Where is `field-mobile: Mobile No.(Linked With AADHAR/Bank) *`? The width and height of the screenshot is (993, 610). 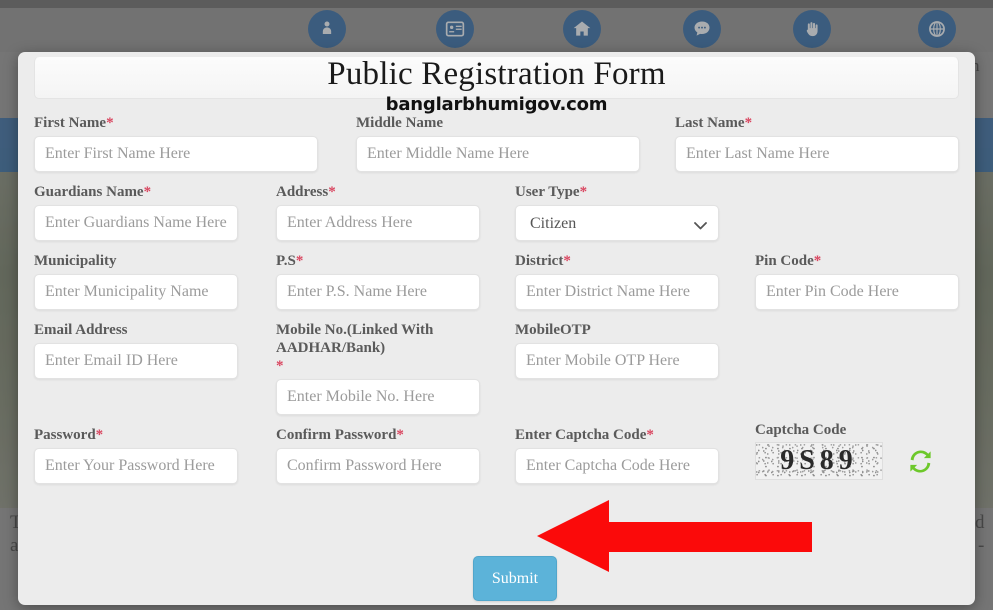
field-mobile: Mobile No.(Linked With AADHAR/Bank) * is located at coordinates (378, 368).